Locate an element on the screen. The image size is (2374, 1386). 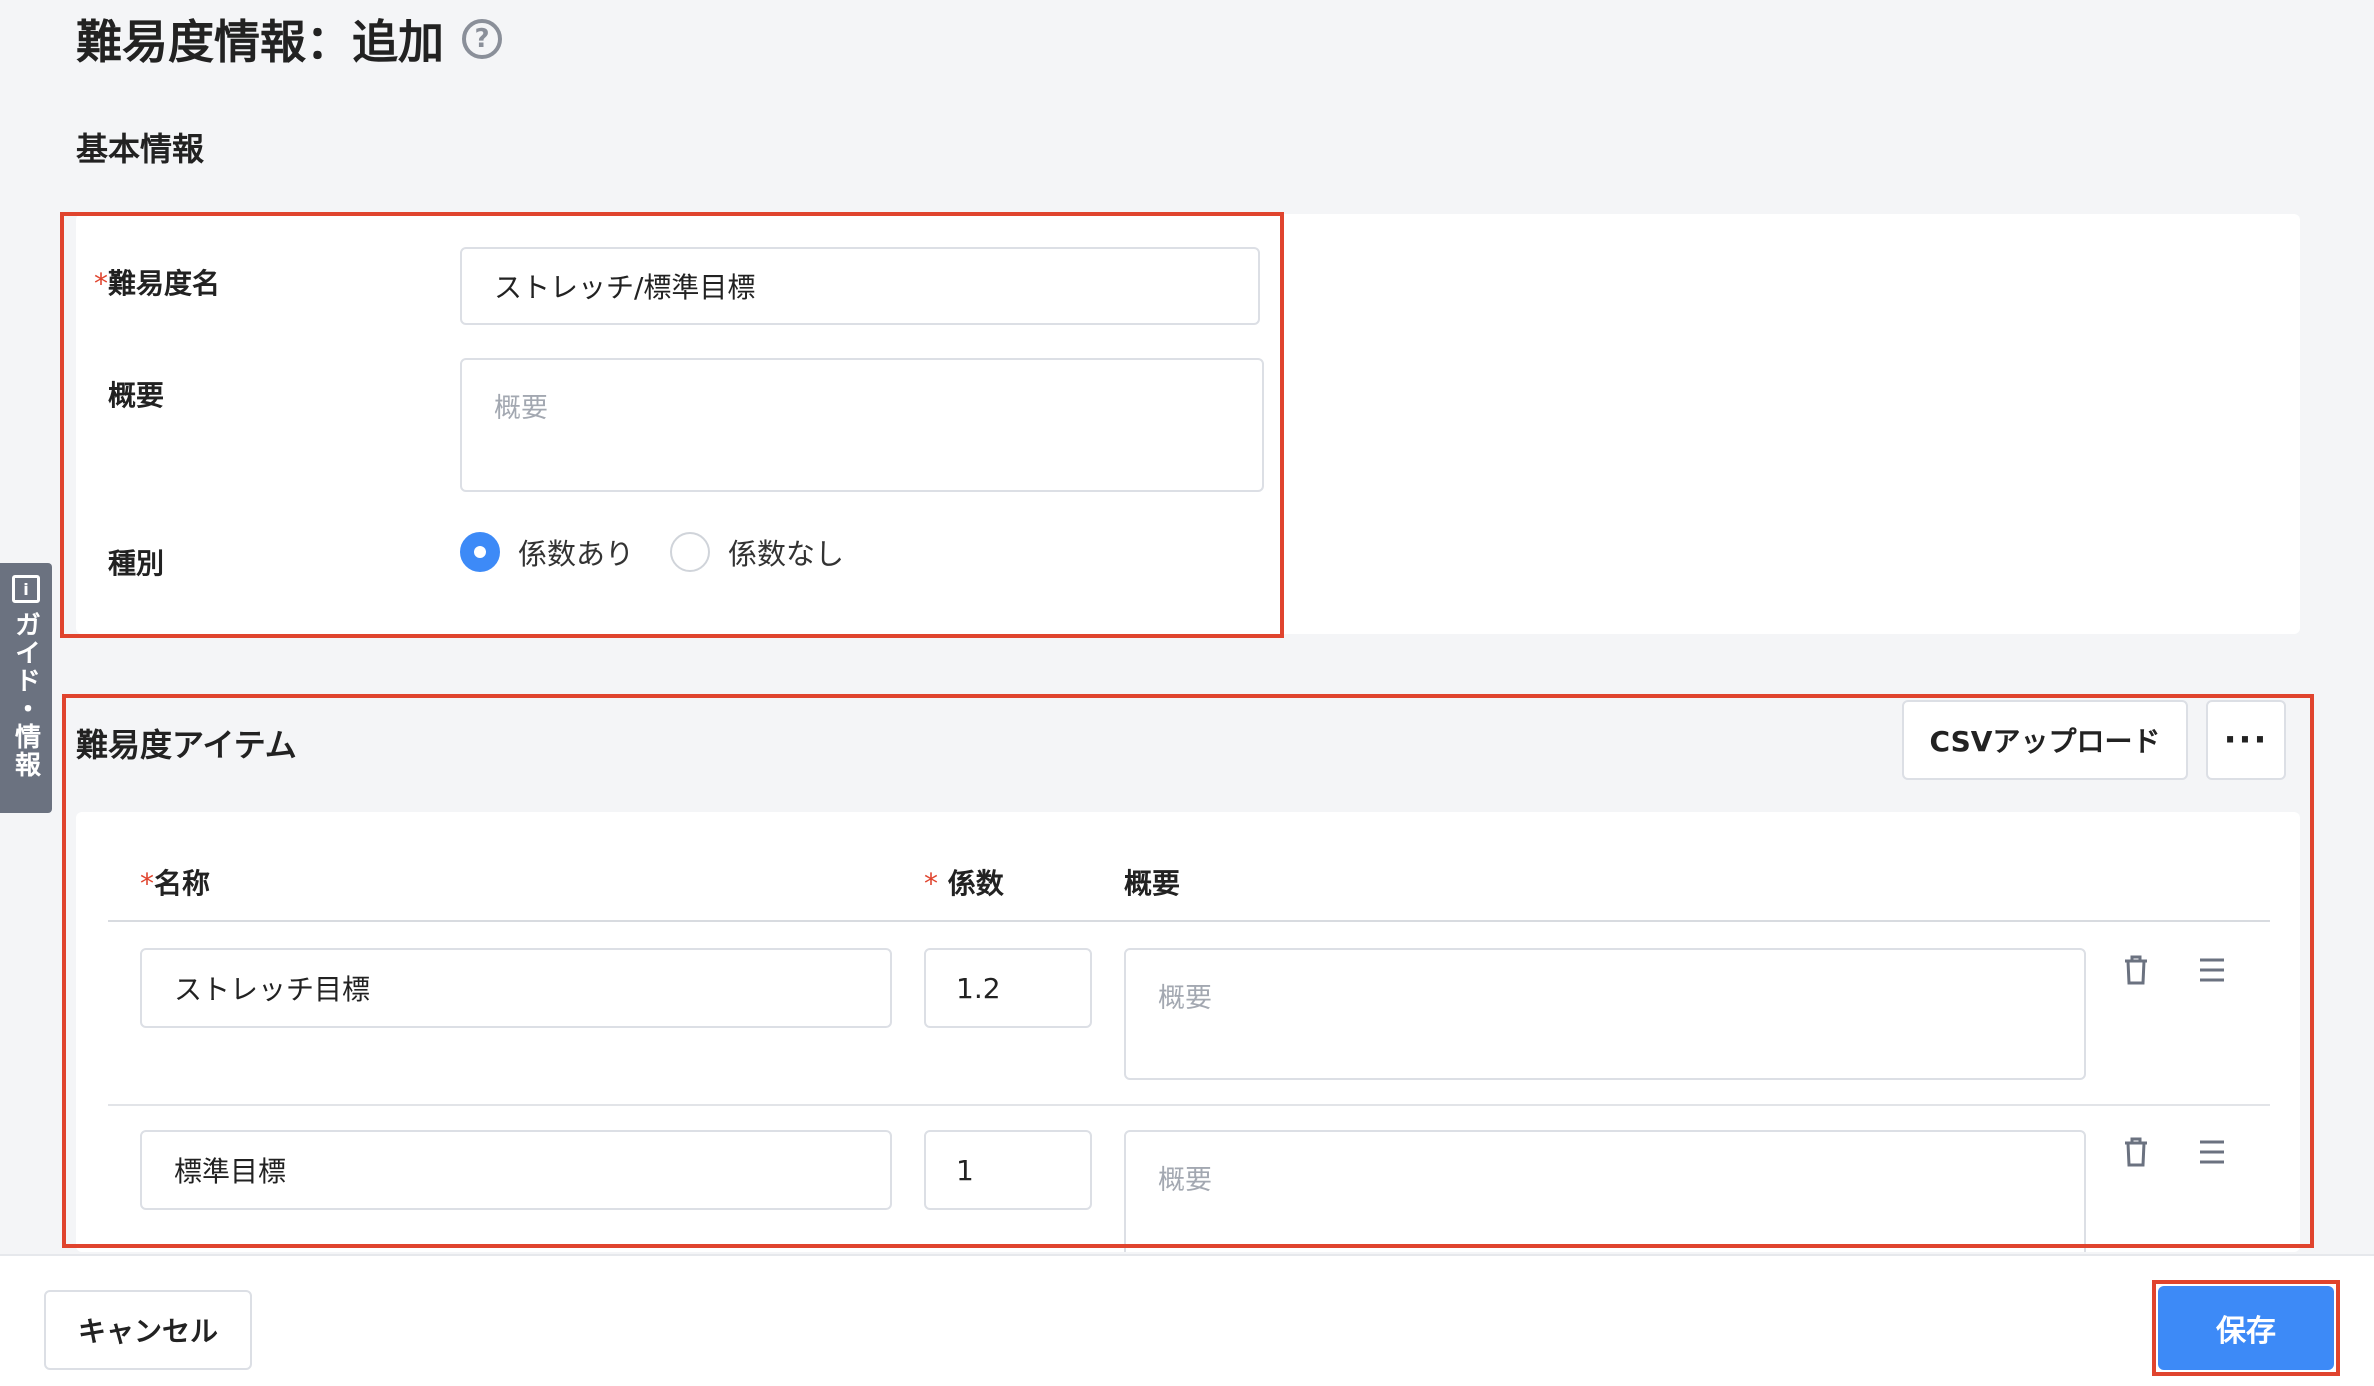
column-header-name: *名称 is located at coordinates (175, 883).